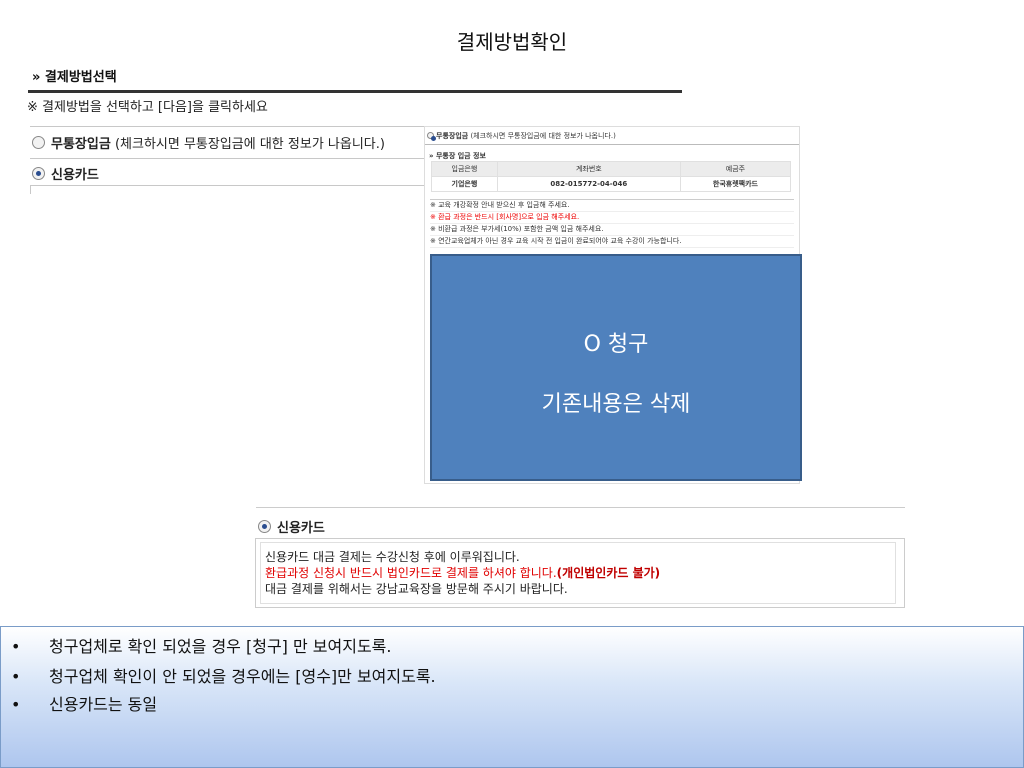 The width and height of the screenshot is (1024, 768). Describe the element at coordinates (264, 526) in the screenshot. I see `credit-card-radio` at that location.